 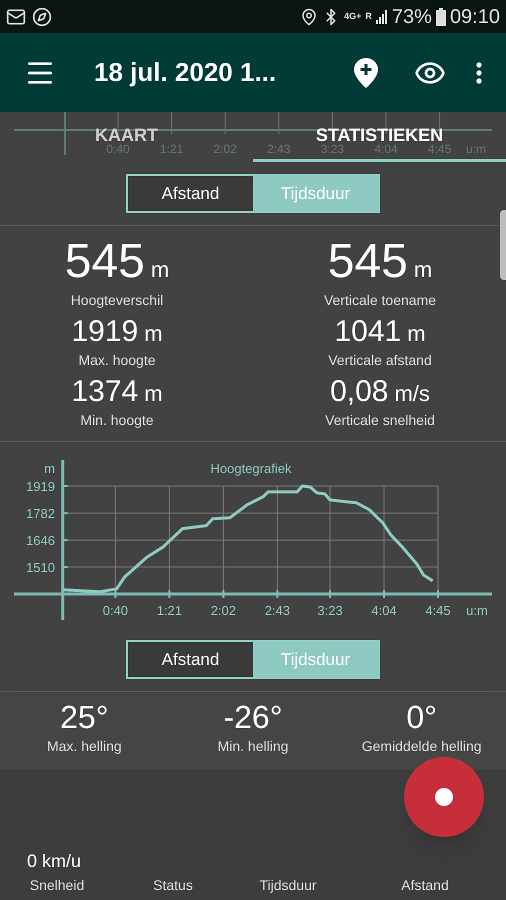 What do you see at coordinates (380, 360) in the screenshot?
I see `stat-label: Verticale afstand` at bounding box center [380, 360].